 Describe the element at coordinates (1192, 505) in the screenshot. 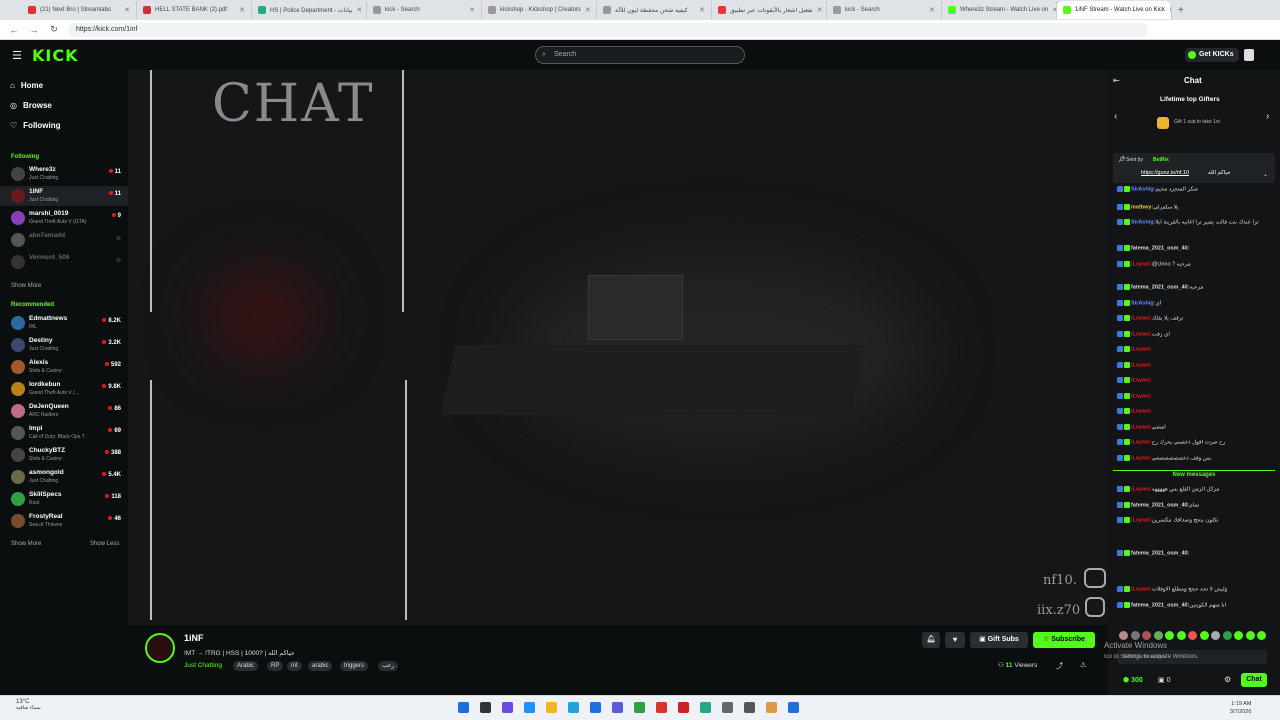

I see `chat-message: fatema_2021_osm_40:تمام` at that location.